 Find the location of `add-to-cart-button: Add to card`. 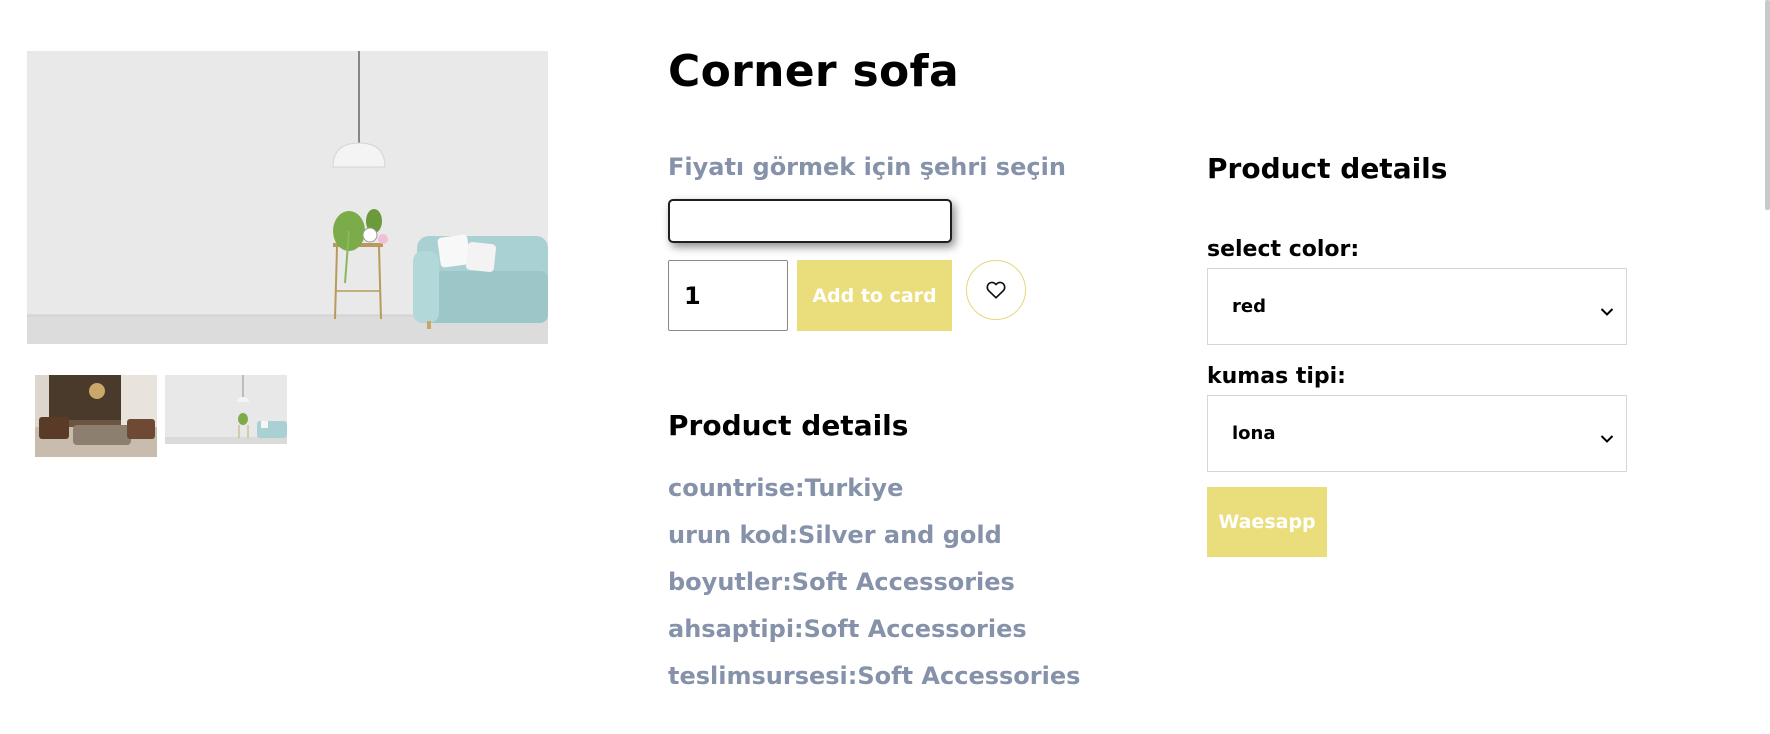

add-to-cart-button: Add to card is located at coordinates (874, 295).